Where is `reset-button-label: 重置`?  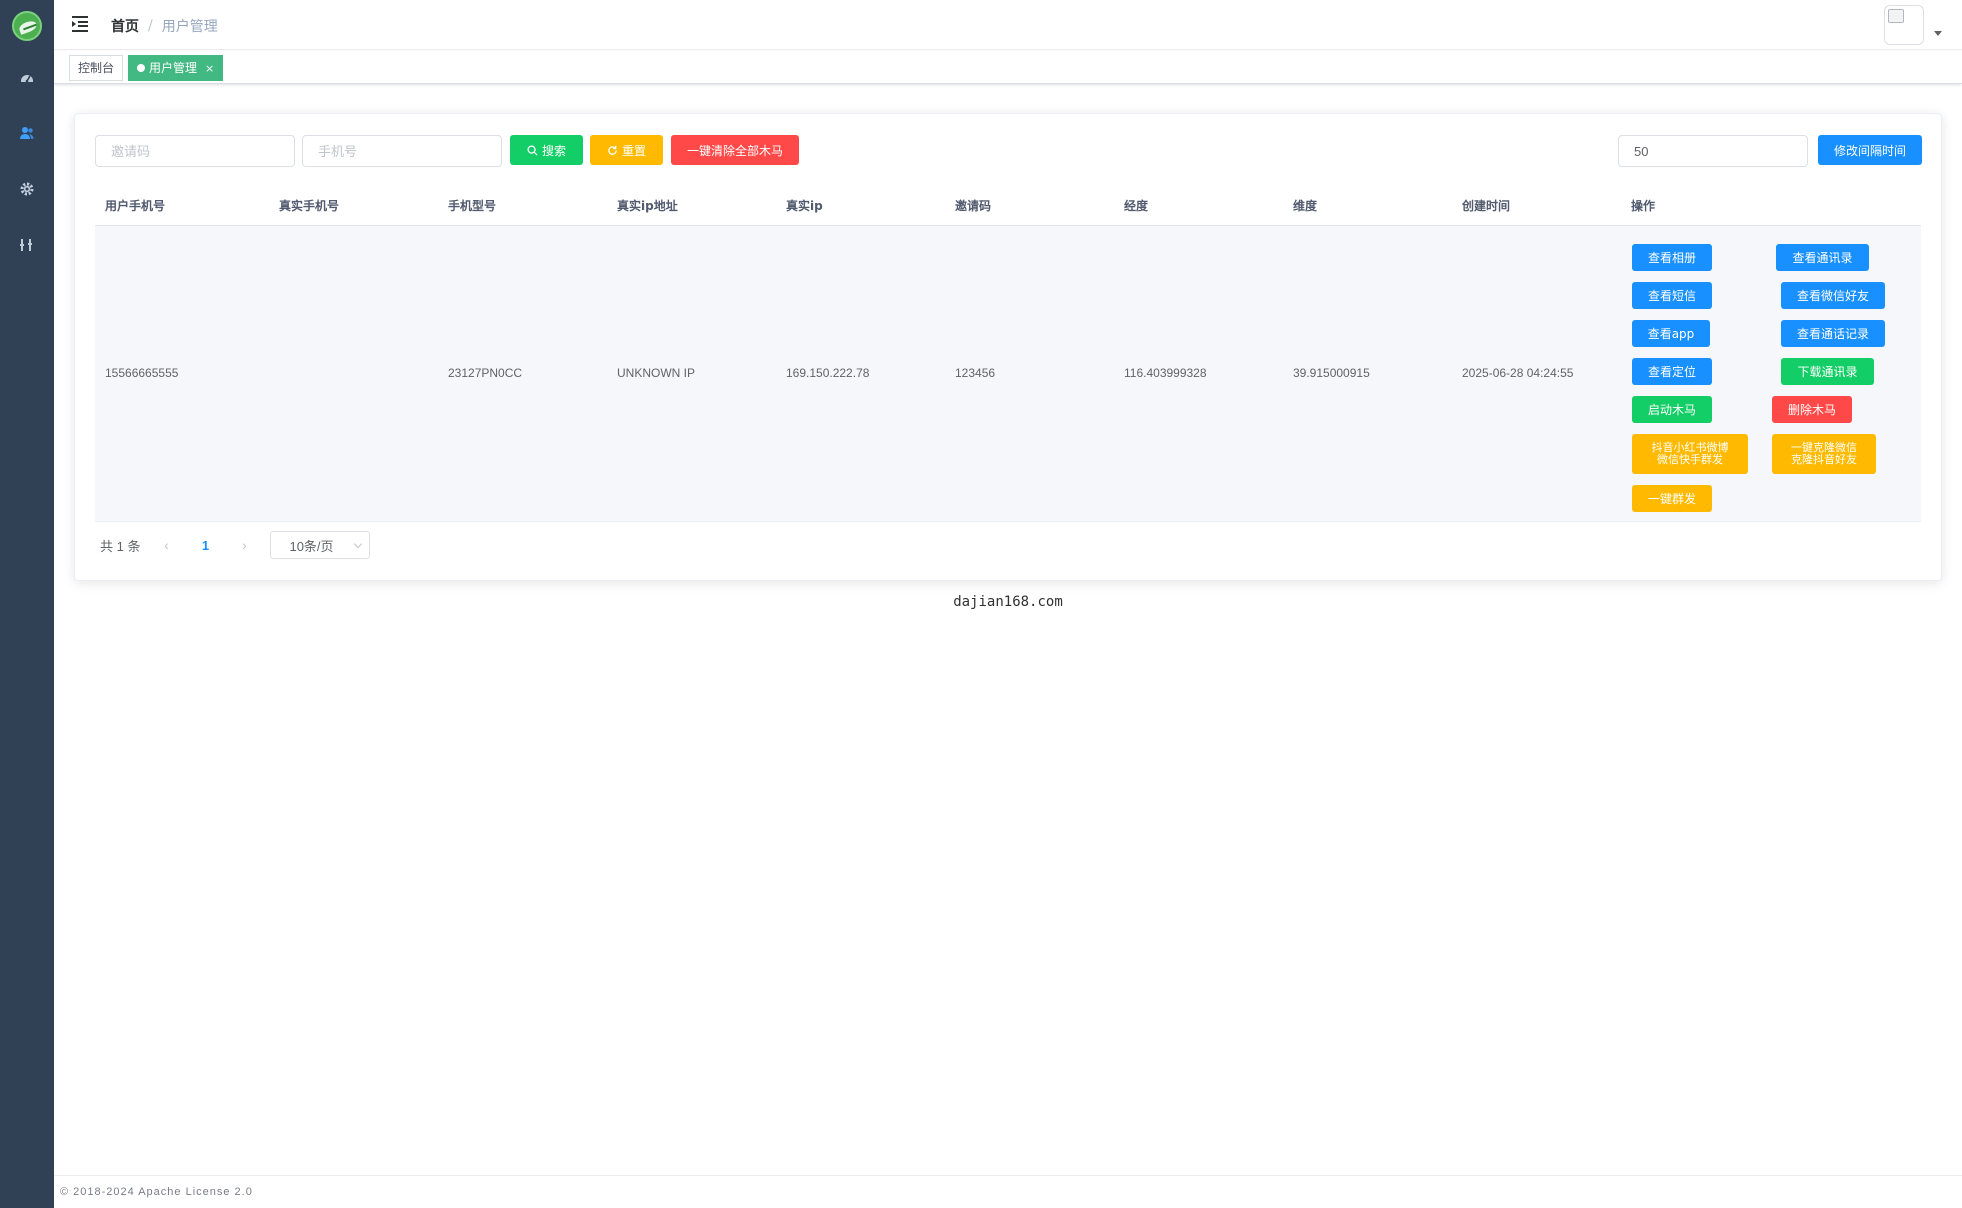
reset-button-label: 重置 is located at coordinates (633, 150).